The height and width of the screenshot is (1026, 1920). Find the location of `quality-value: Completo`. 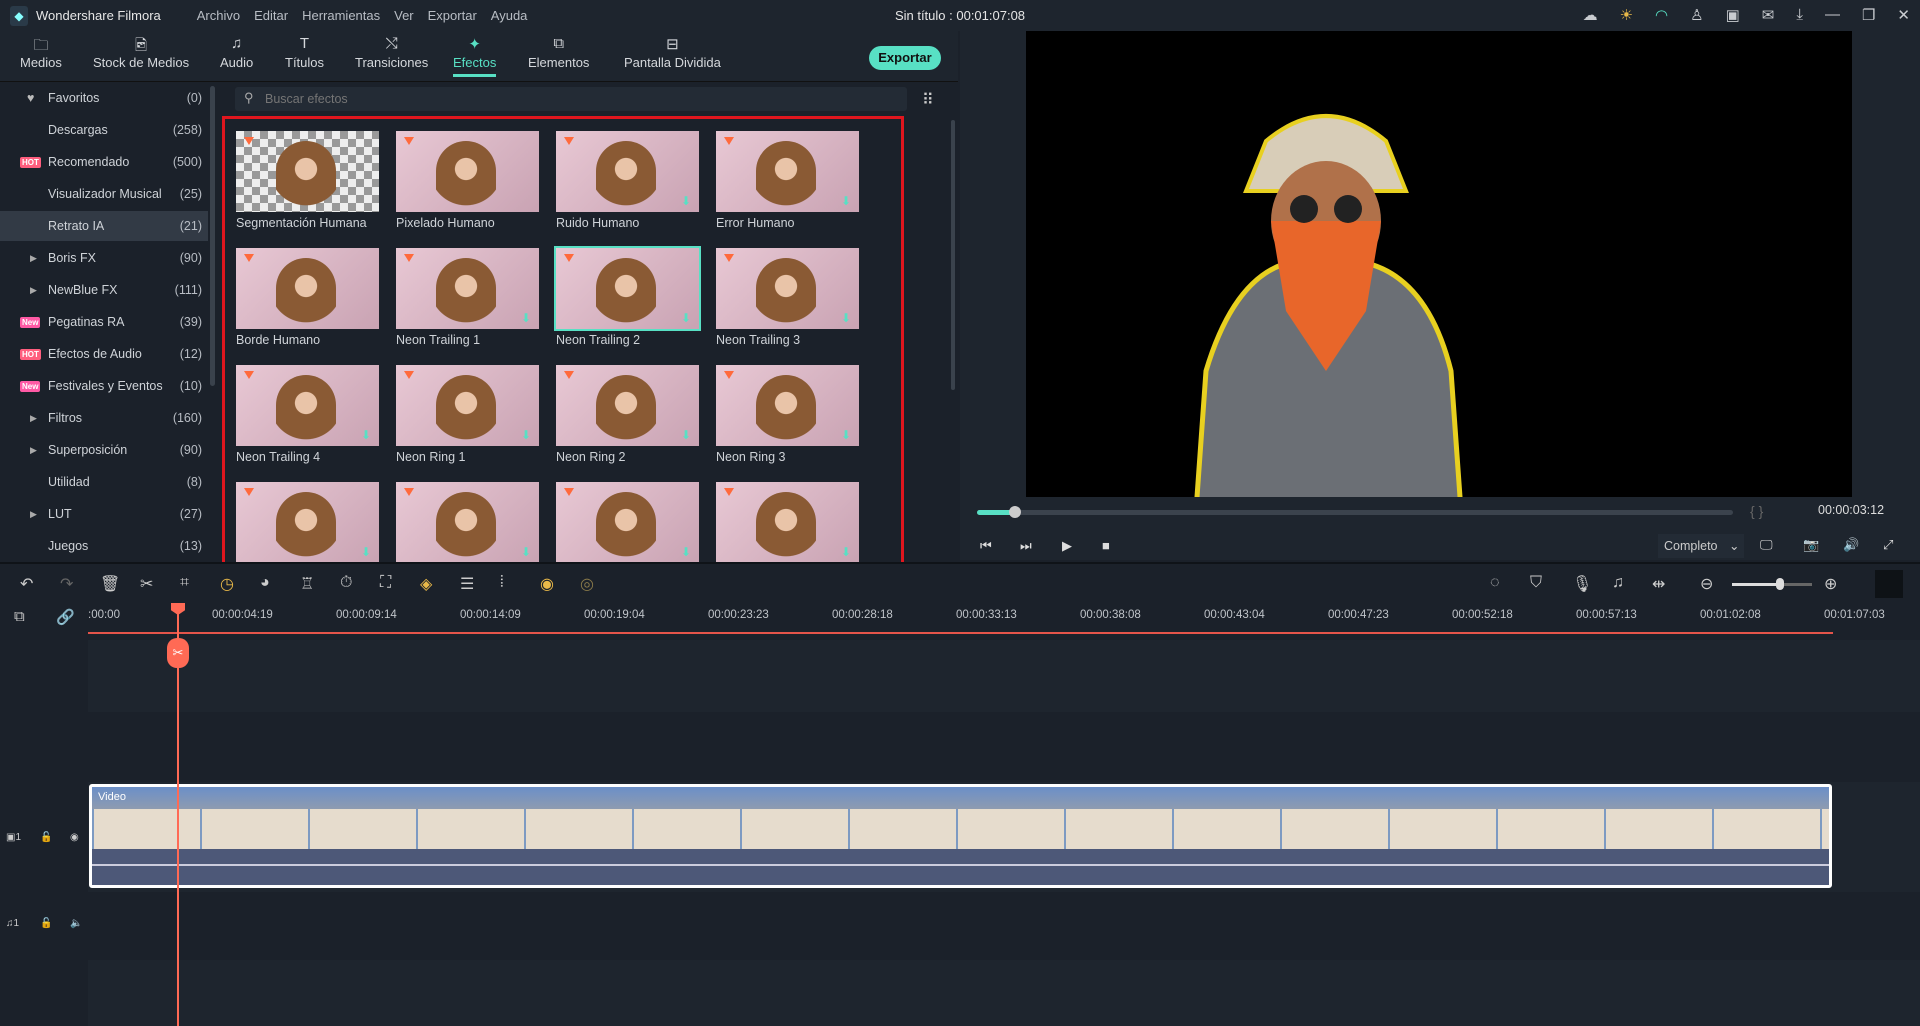

quality-value: Completo is located at coordinates (1691, 546).